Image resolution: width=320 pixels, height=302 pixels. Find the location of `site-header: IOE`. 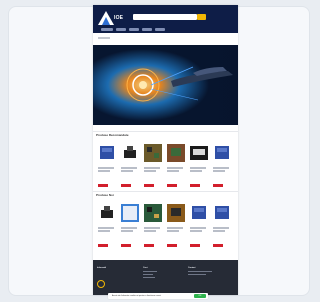

site-header: IOE is located at coordinates (165, 19).